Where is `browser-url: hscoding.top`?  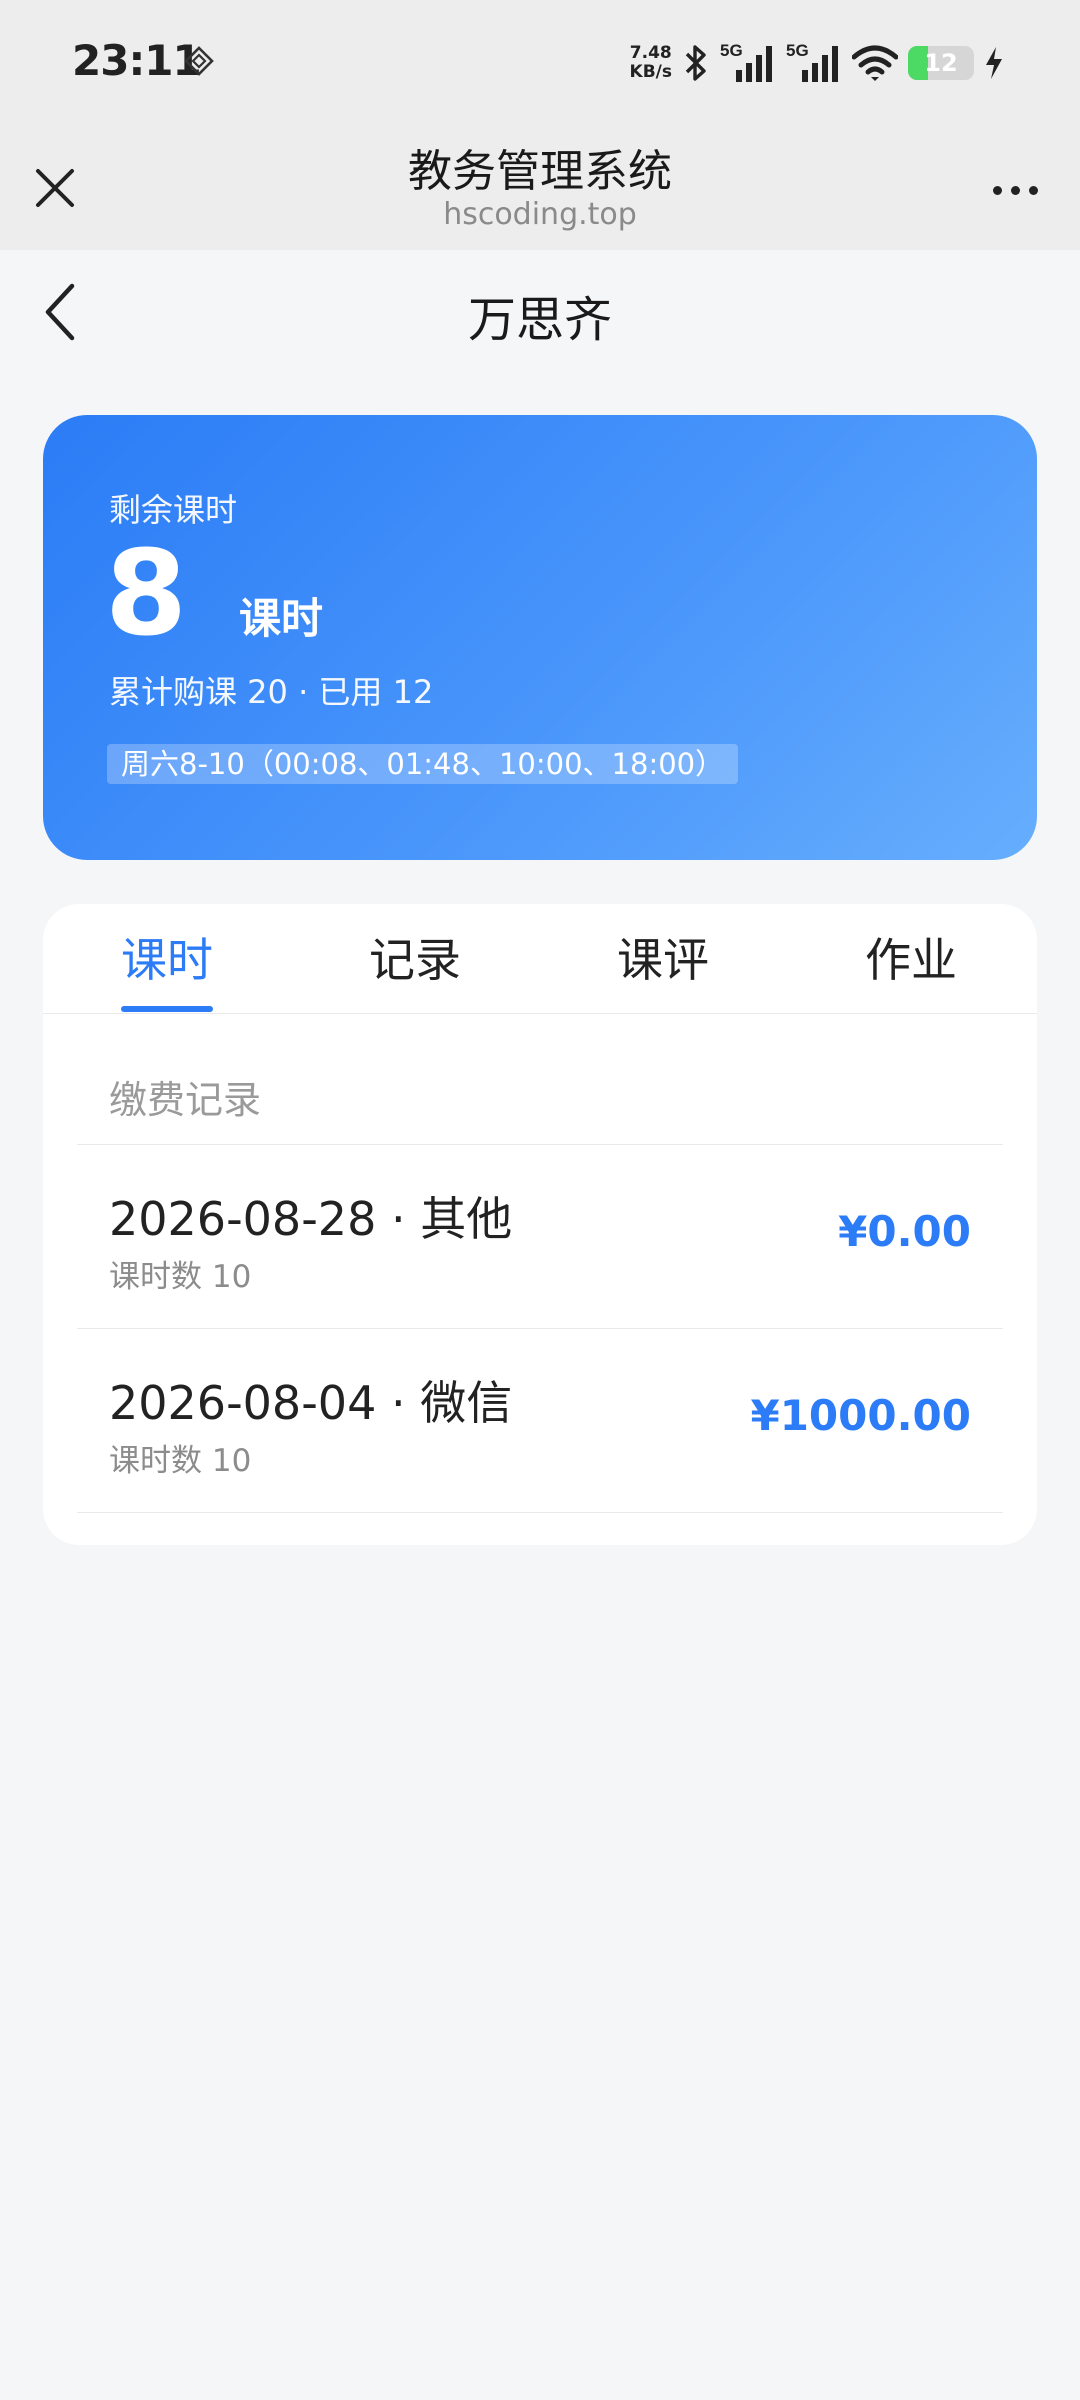 browser-url: hscoding.top is located at coordinates (540, 214).